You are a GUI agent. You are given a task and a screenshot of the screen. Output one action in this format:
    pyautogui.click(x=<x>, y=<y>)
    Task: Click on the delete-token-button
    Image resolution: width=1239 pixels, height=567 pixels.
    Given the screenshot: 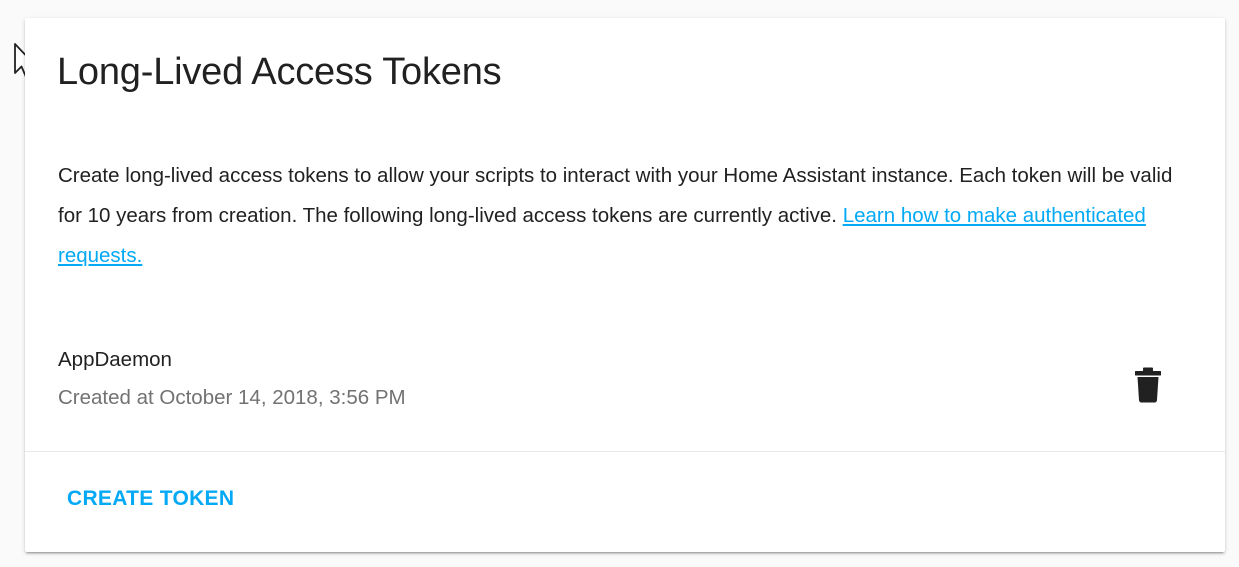 What is the action you would take?
    pyautogui.click(x=1148, y=385)
    